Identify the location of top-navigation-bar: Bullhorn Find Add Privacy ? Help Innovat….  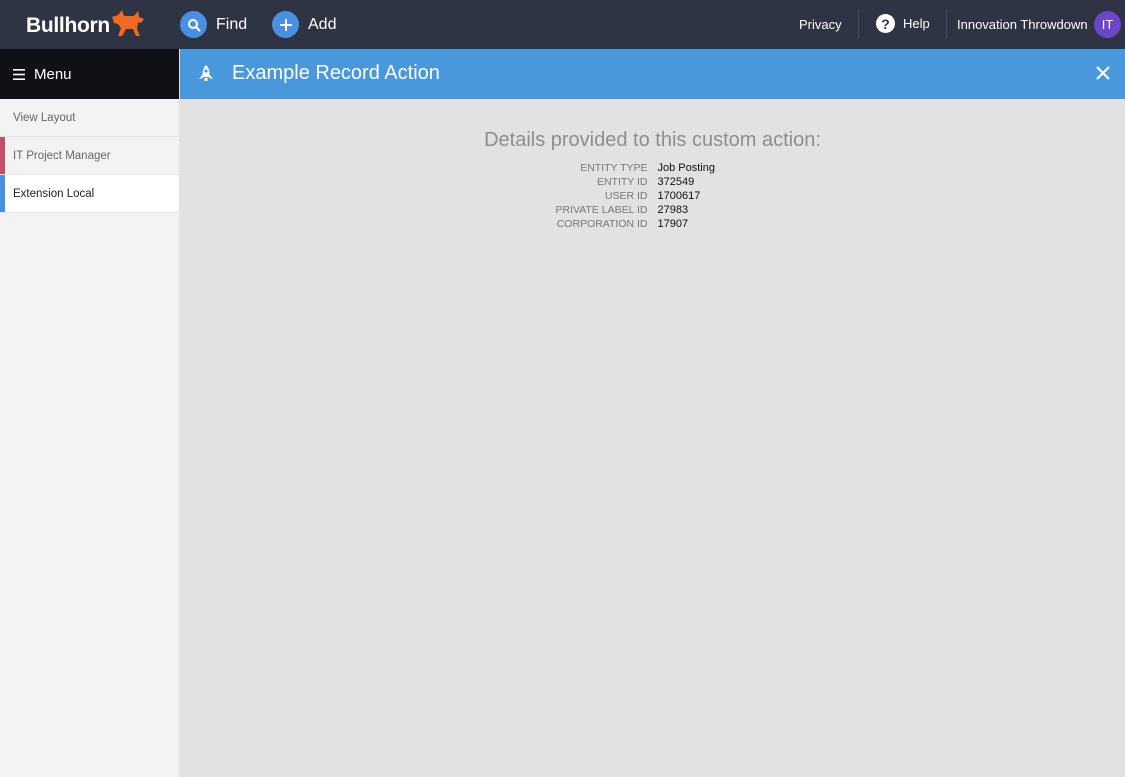
(562, 24).